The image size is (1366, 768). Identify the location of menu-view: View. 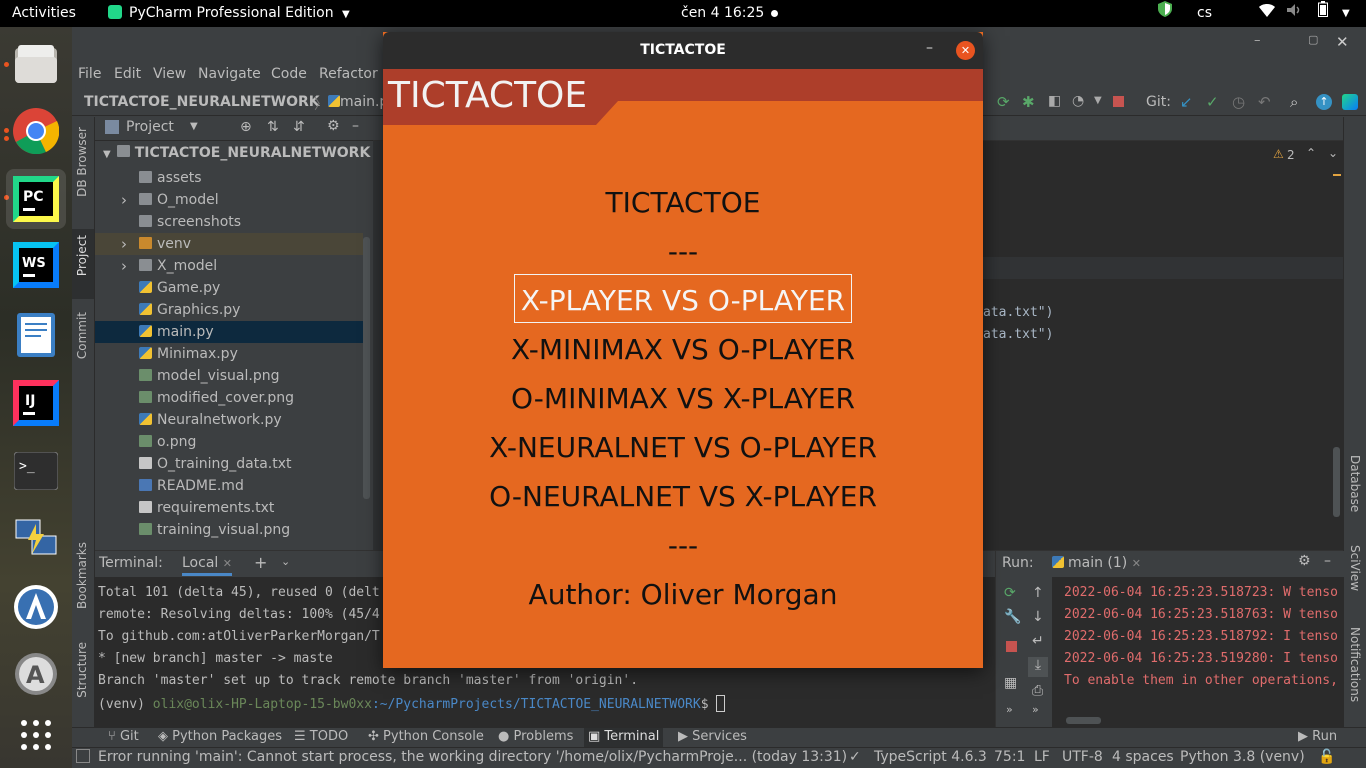
(169, 74).